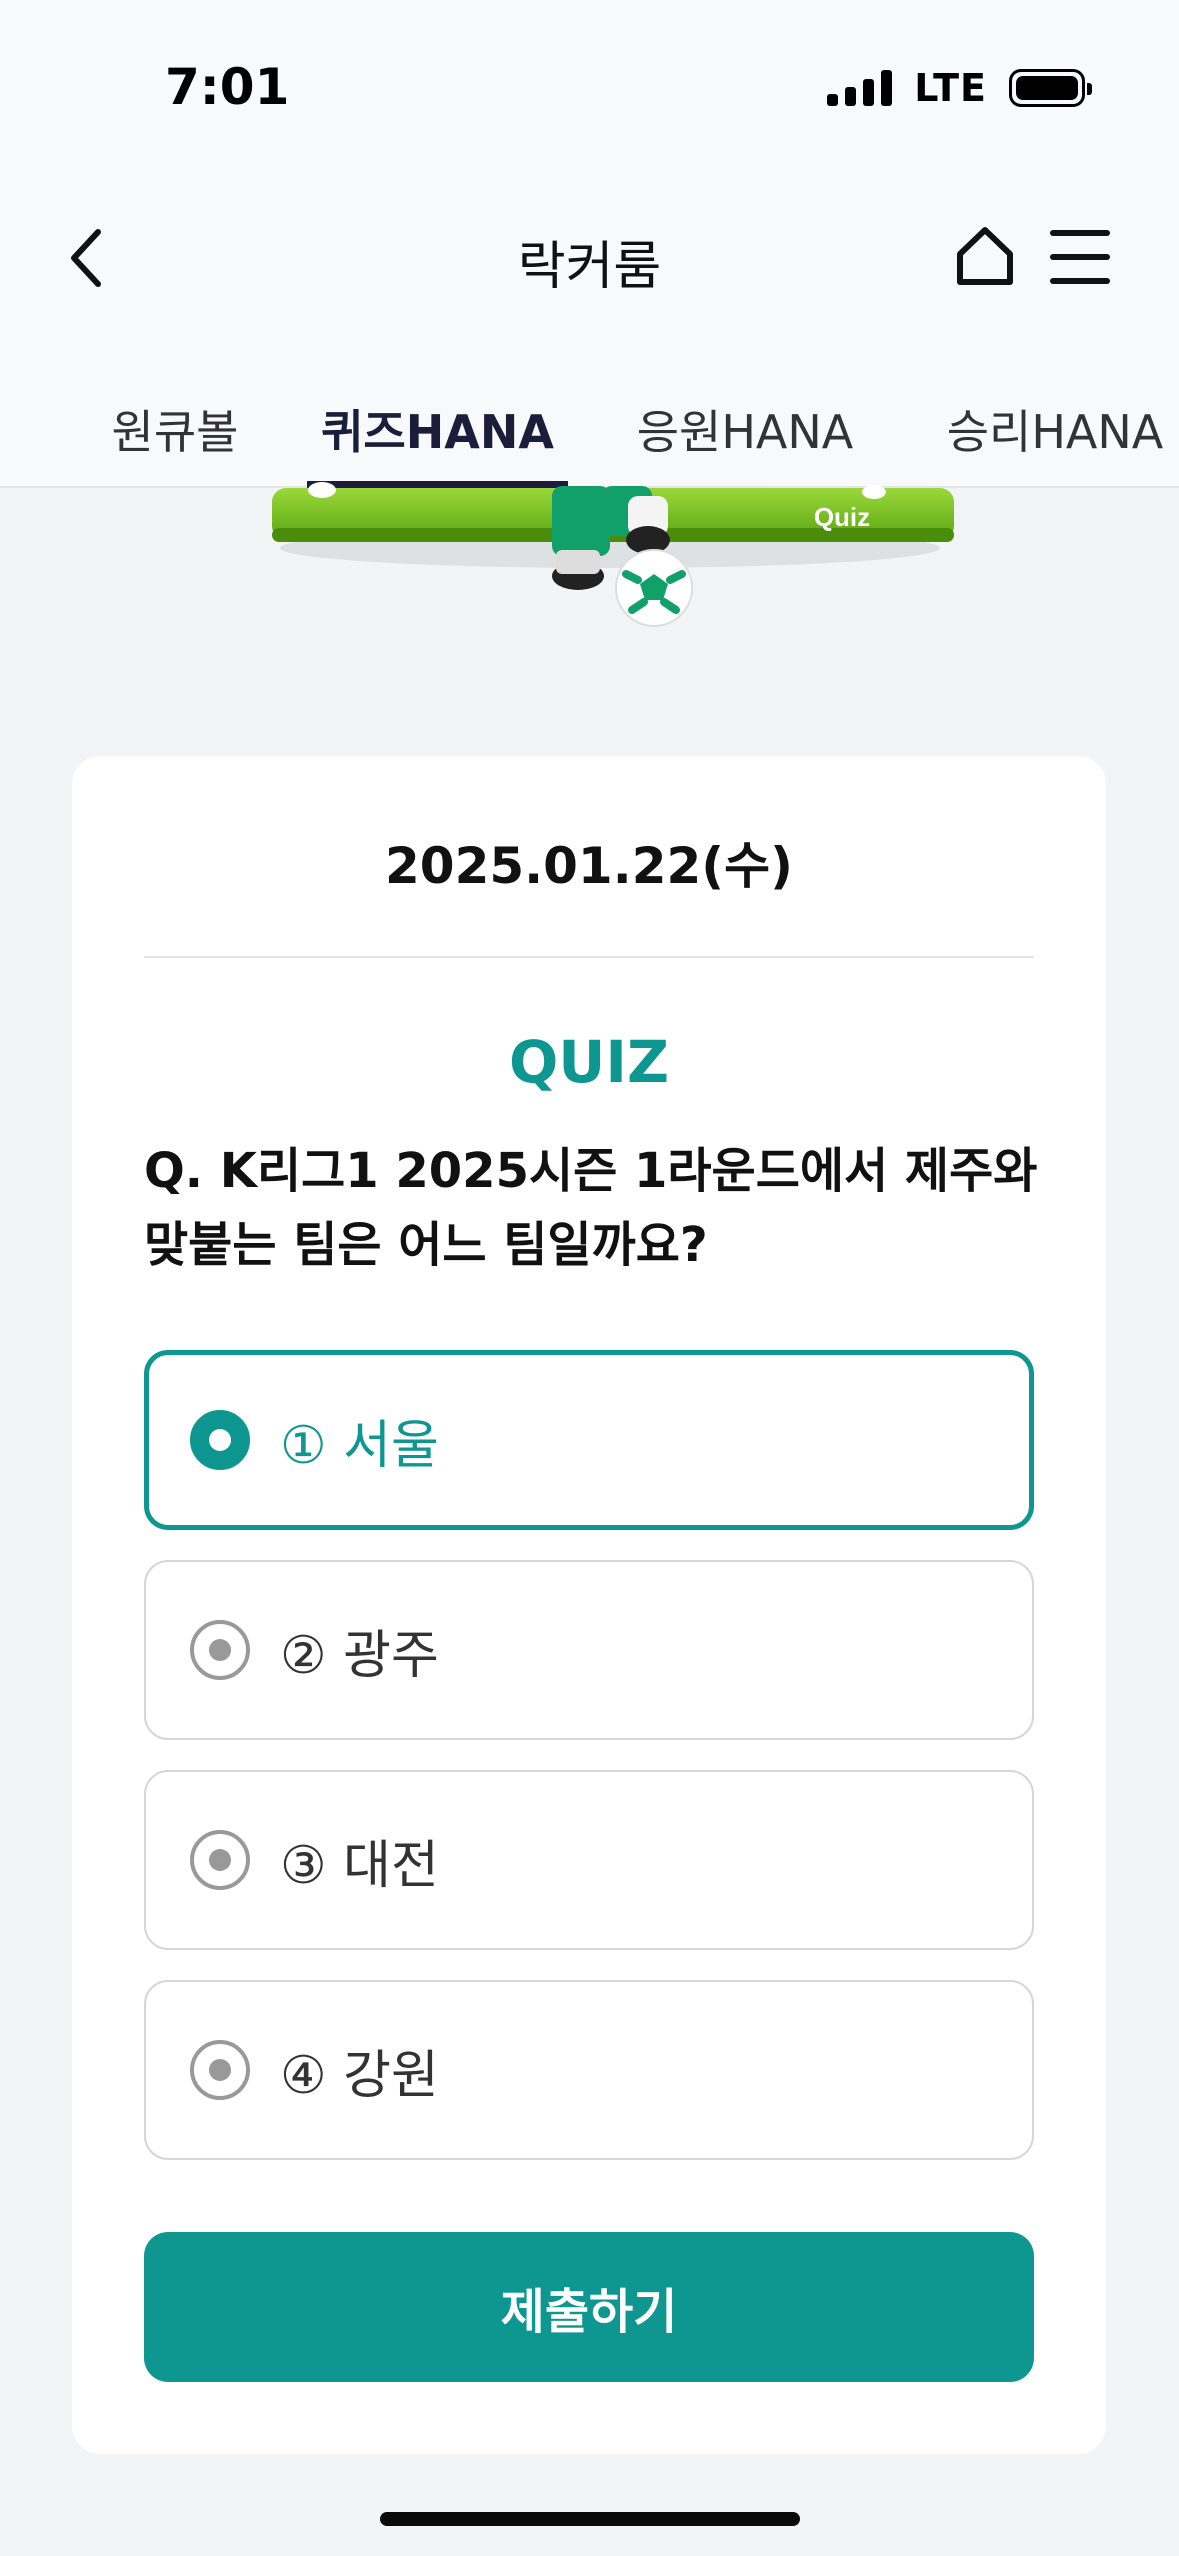 This screenshot has height=2556, width=1179. What do you see at coordinates (589, 2307) in the screenshot?
I see `submit-button: 제출하기` at bounding box center [589, 2307].